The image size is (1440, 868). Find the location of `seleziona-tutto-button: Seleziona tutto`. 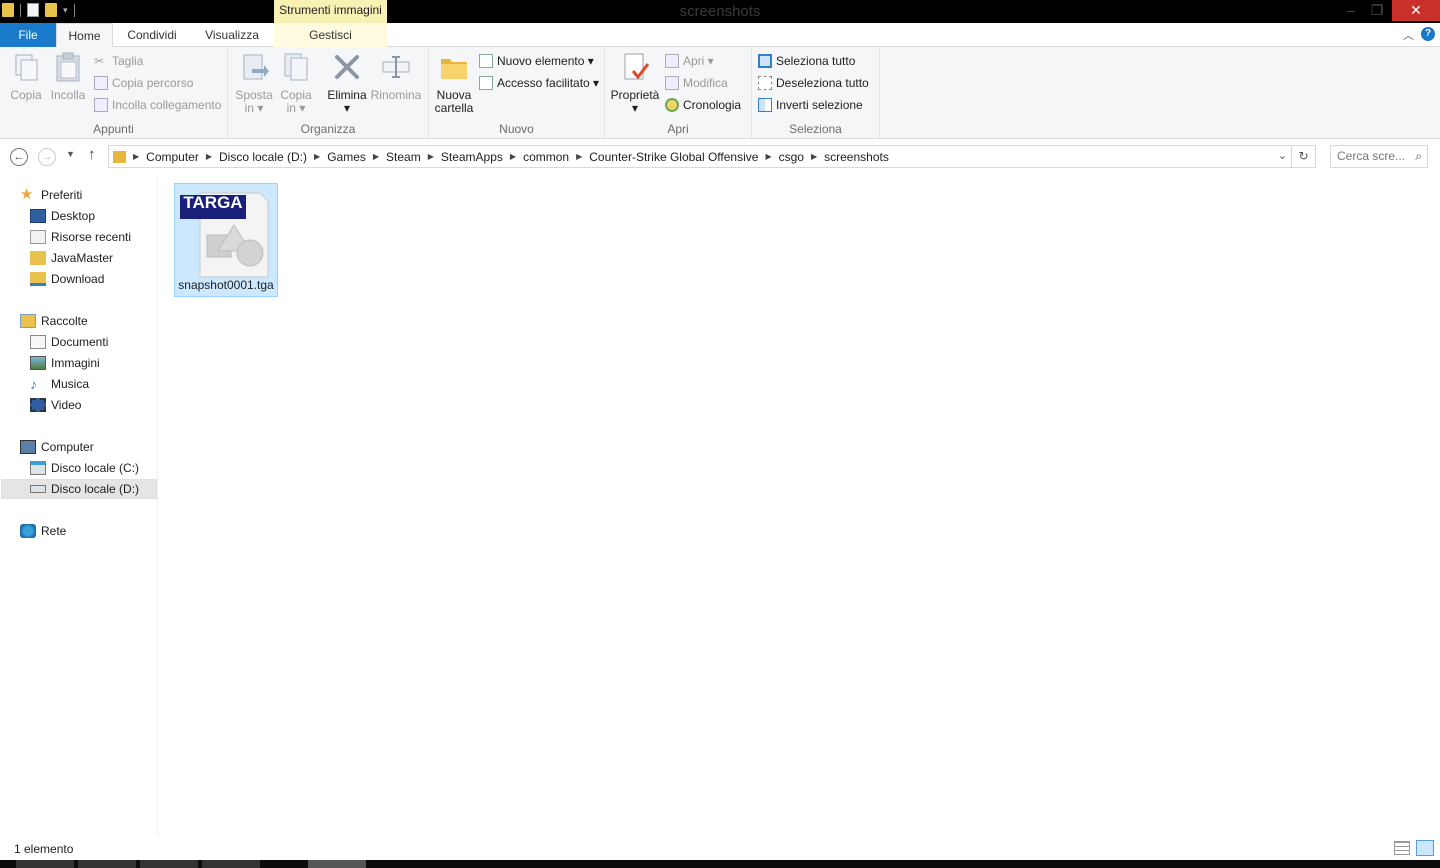

seleziona-tutto-button: Seleziona tutto is located at coordinates (806, 61).